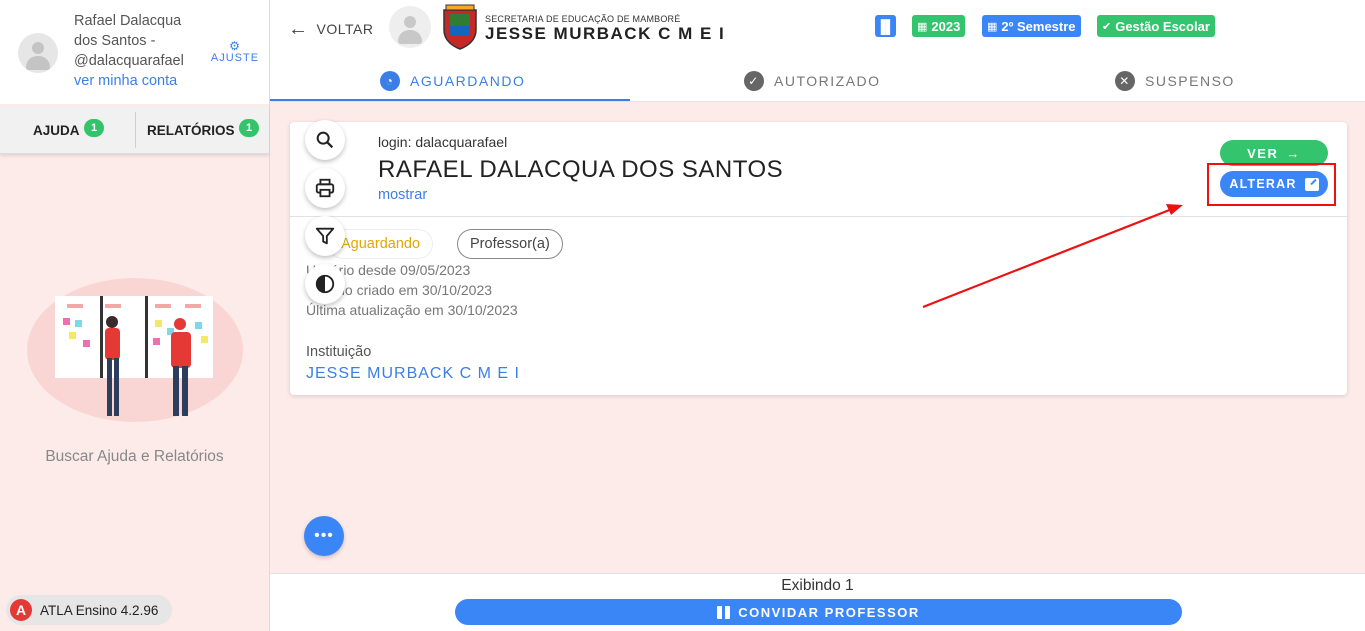 The height and width of the screenshot is (631, 1365). Describe the element at coordinates (135, 350) in the screenshot. I see `help-illustration` at that location.